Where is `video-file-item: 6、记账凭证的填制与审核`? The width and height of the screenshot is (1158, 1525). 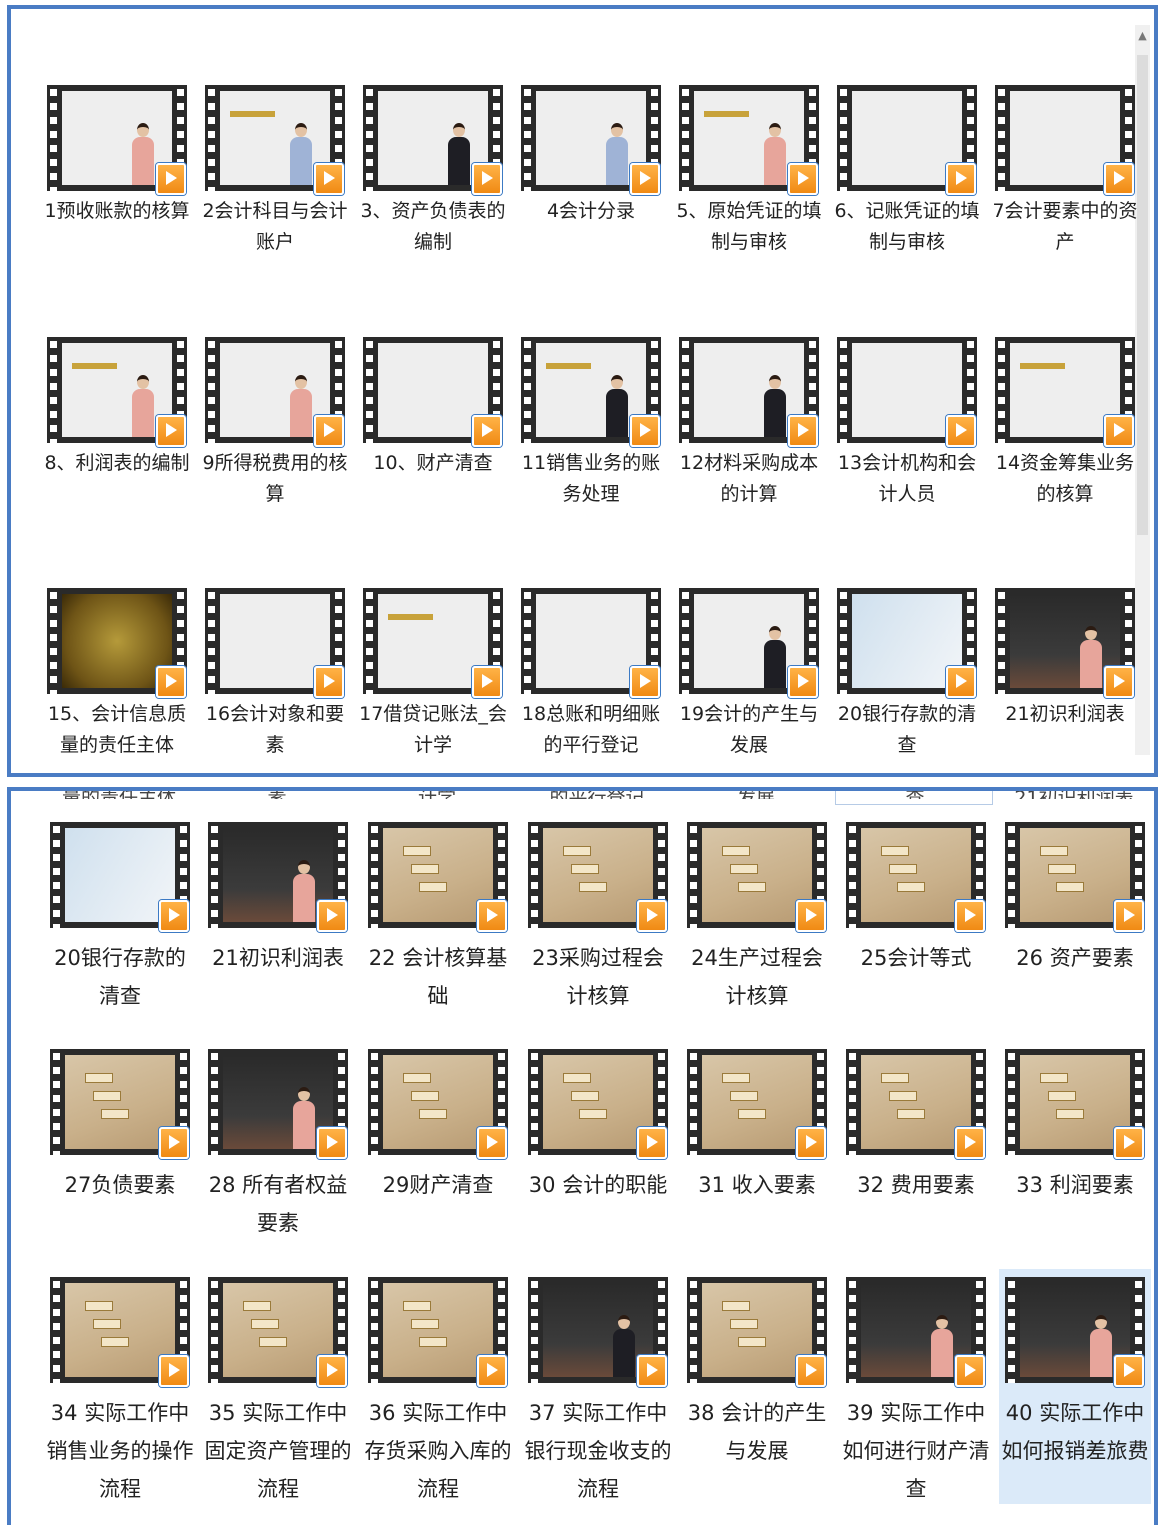 video-file-item: 6、记账凭证的填制与审核 is located at coordinates (907, 177).